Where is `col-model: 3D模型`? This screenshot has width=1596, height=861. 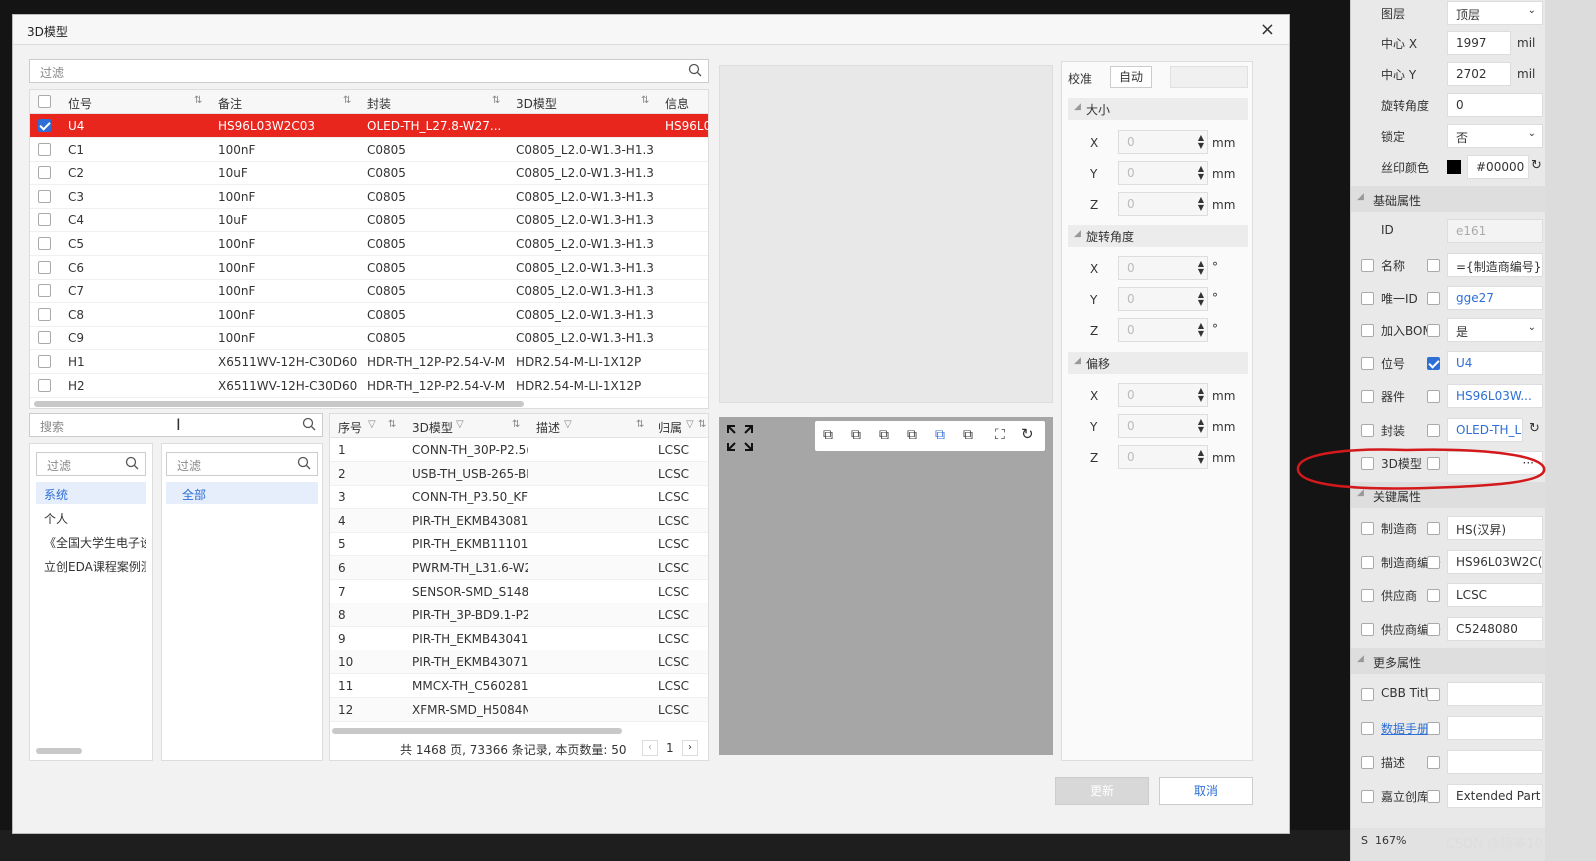 col-model: 3D模型 is located at coordinates (432, 427).